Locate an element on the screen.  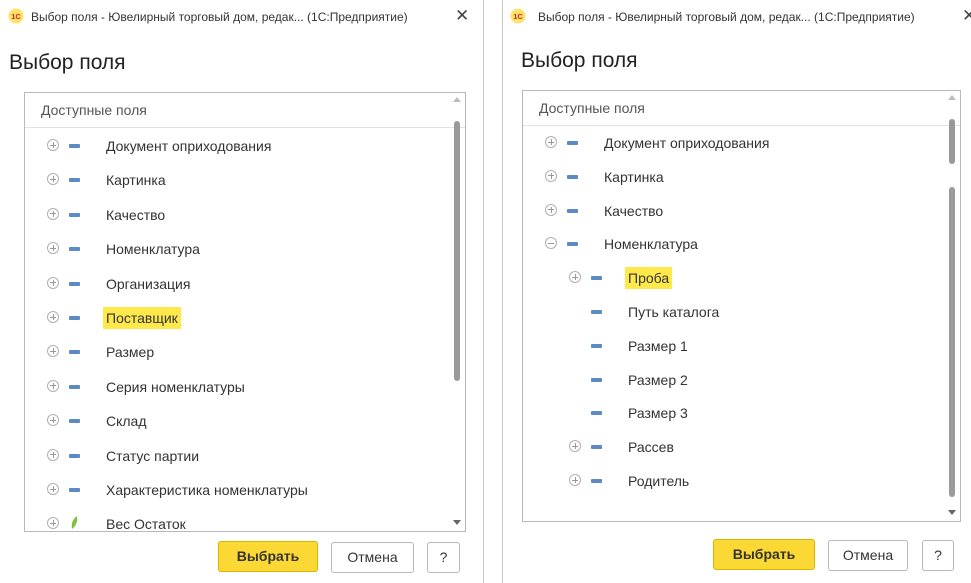
collapse-minus-icon is located at coordinates (551, 243).